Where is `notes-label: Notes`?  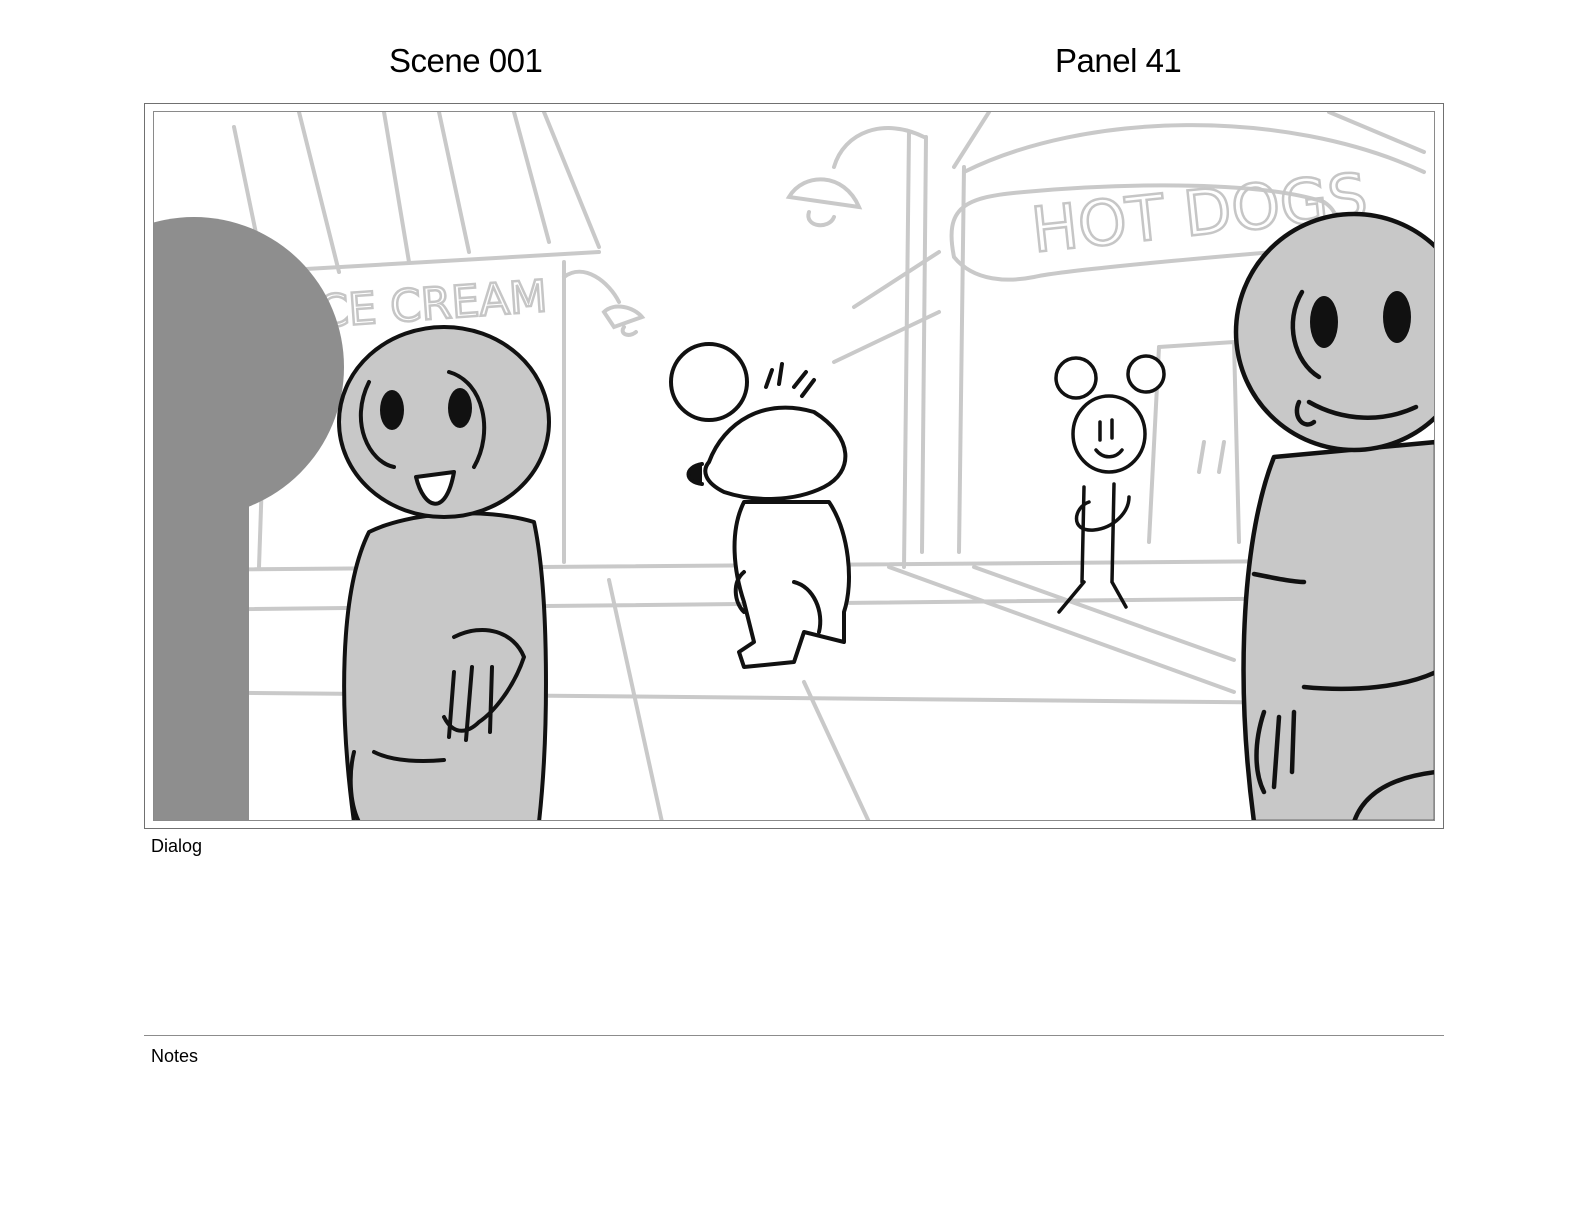
notes-label: Notes is located at coordinates (175, 1056).